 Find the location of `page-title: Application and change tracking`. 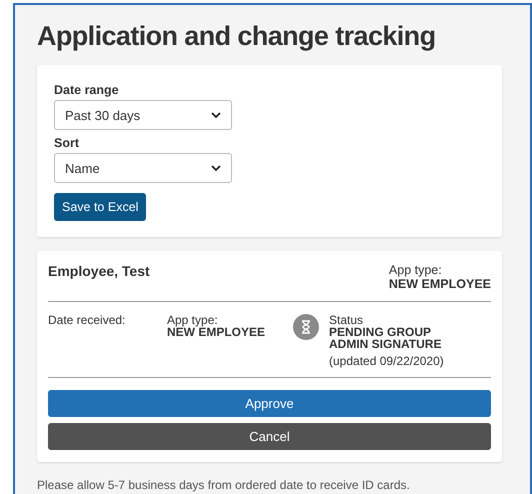

page-title: Application and change tracking is located at coordinates (236, 36).